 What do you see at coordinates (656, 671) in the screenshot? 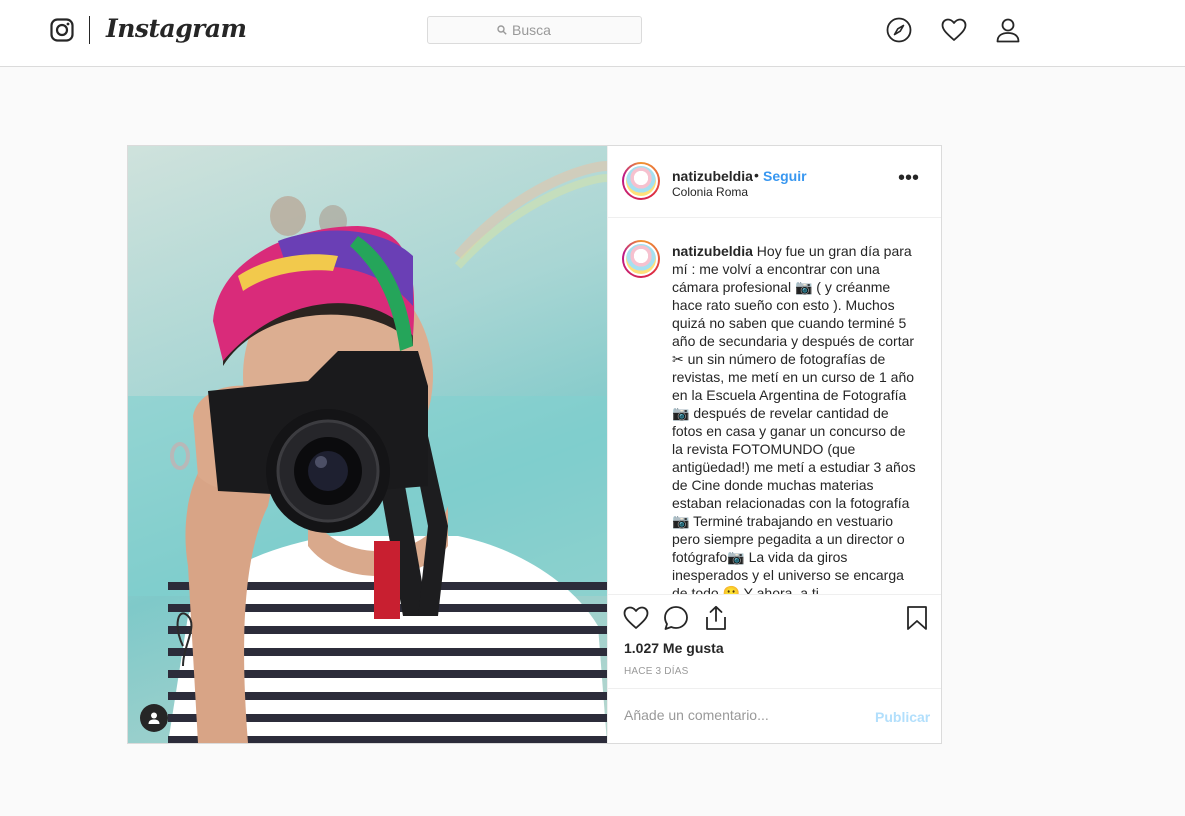
I see `post-timestamp: HACE 3 DÍAS` at bounding box center [656, 671].